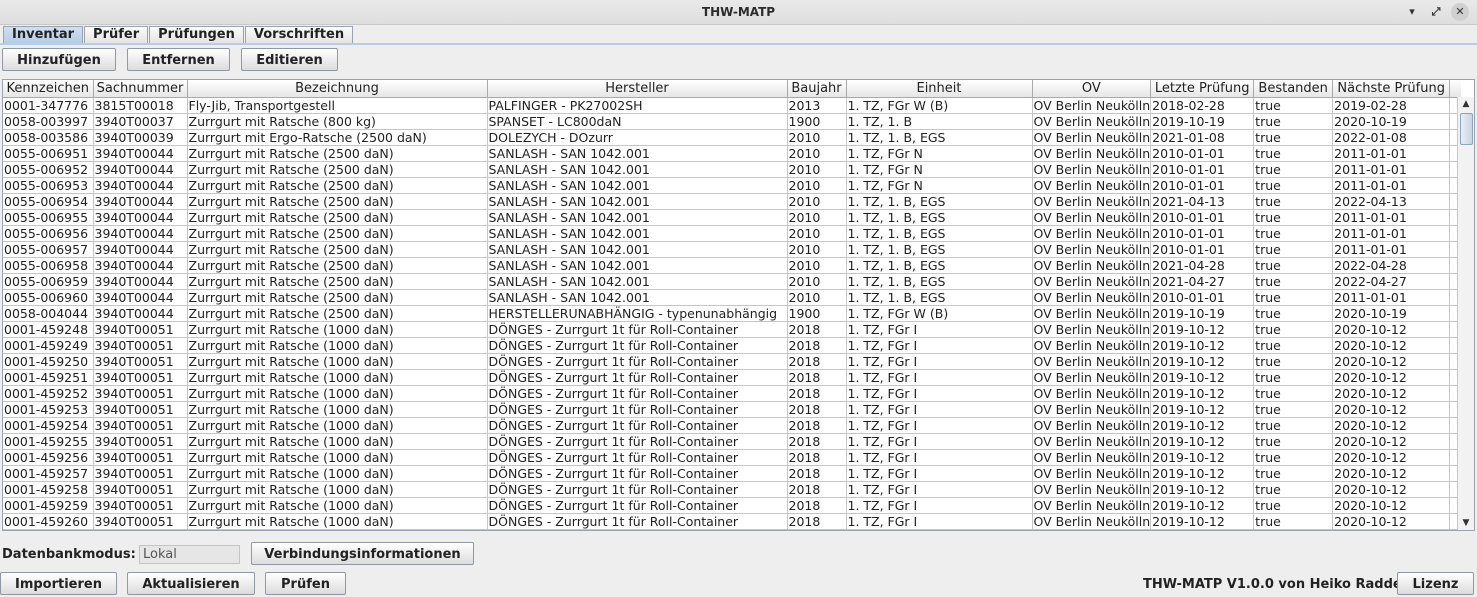  What do you see at coordinates (637, 89) in the screenshot?
I see `column-header: Hersteller` at bounding box center [637, 89].